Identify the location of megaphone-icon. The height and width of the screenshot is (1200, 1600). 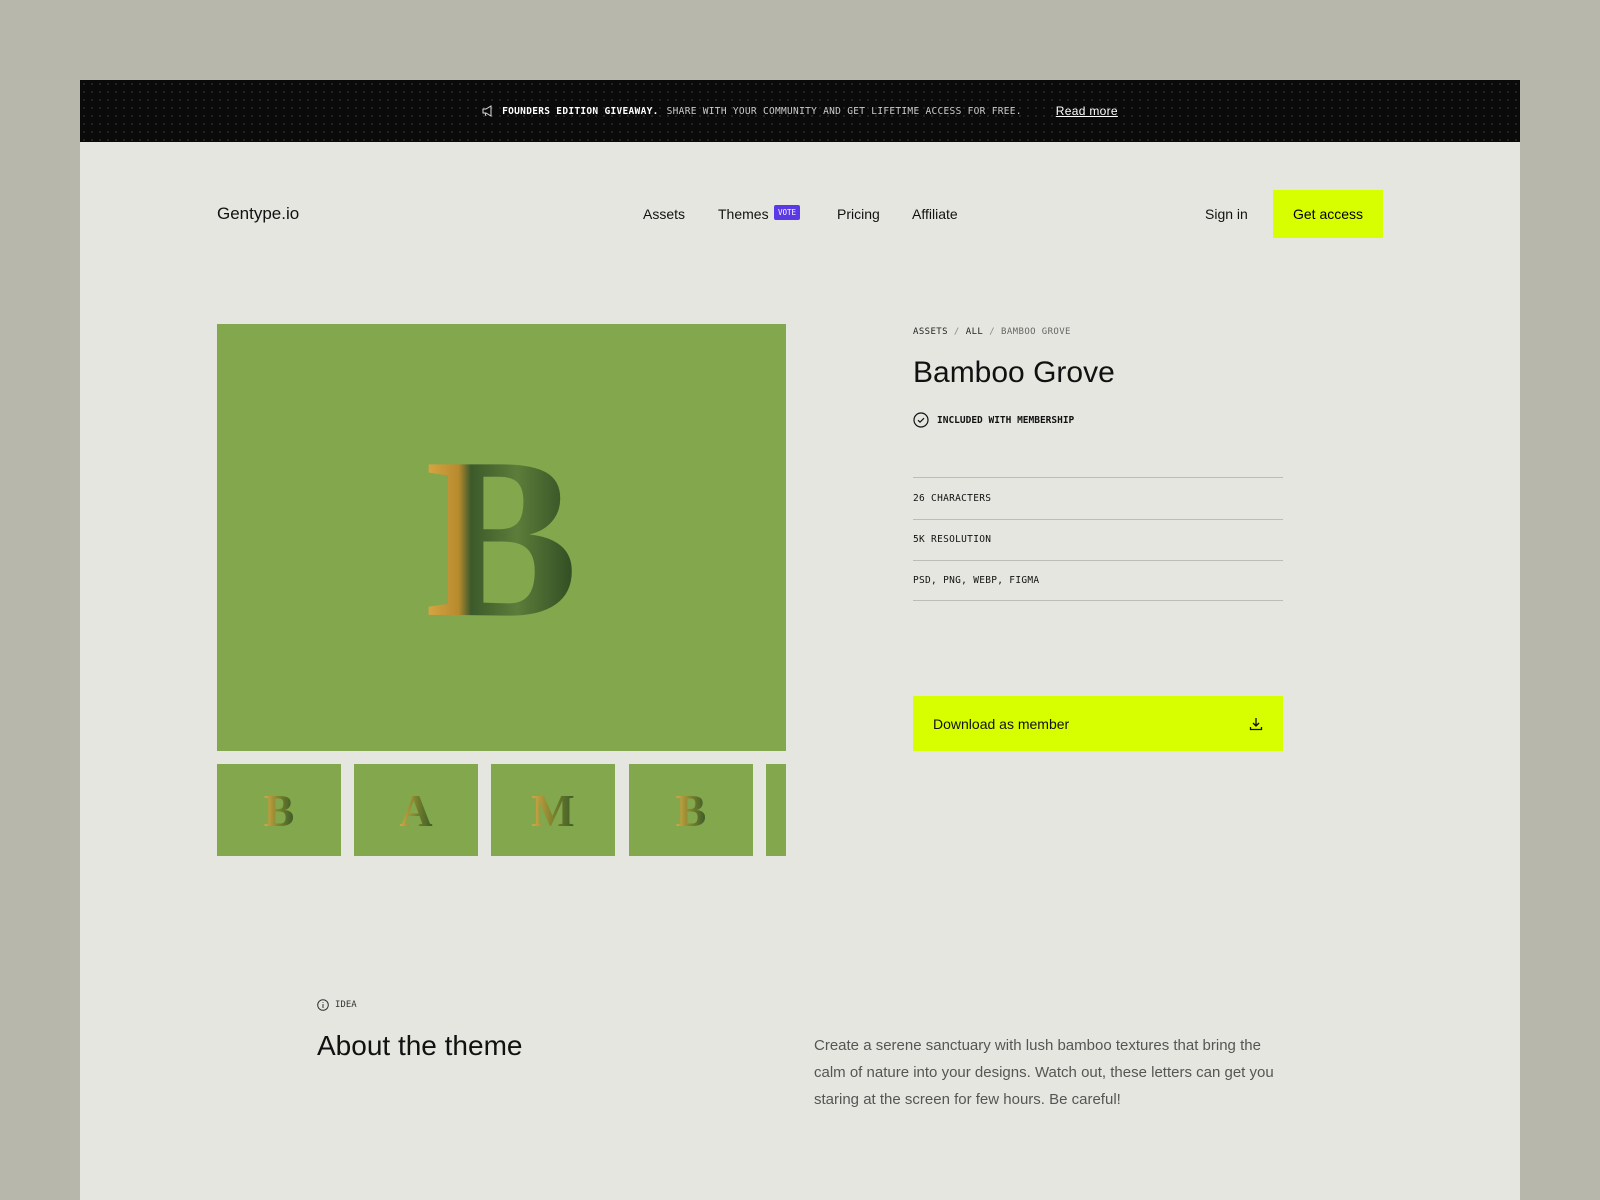
(487, 111).